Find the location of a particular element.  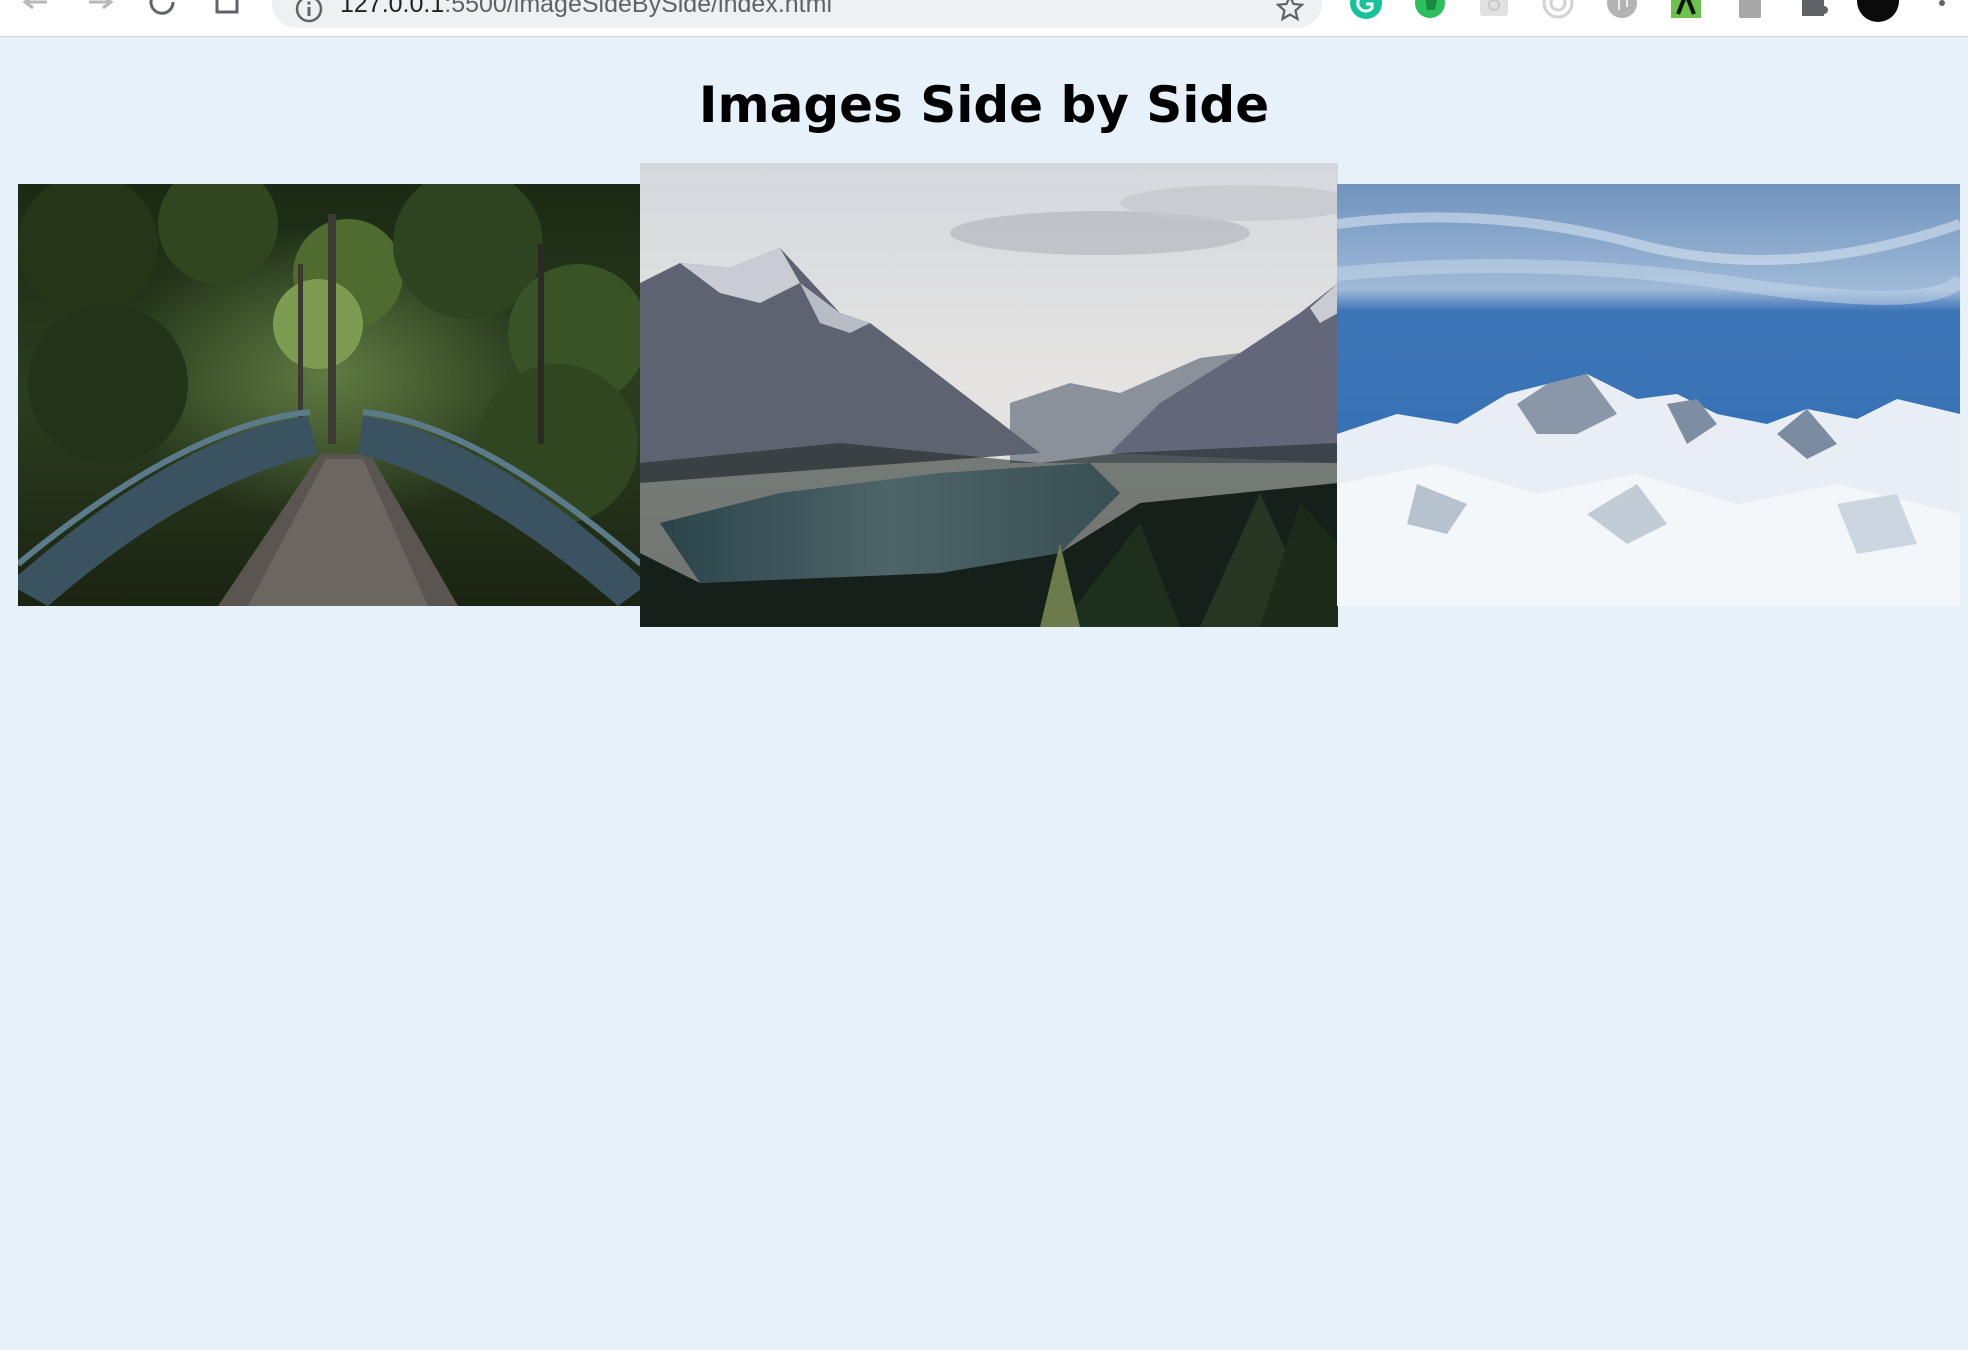

page-title: Images Side by Side is located at coordinates (984, 105).